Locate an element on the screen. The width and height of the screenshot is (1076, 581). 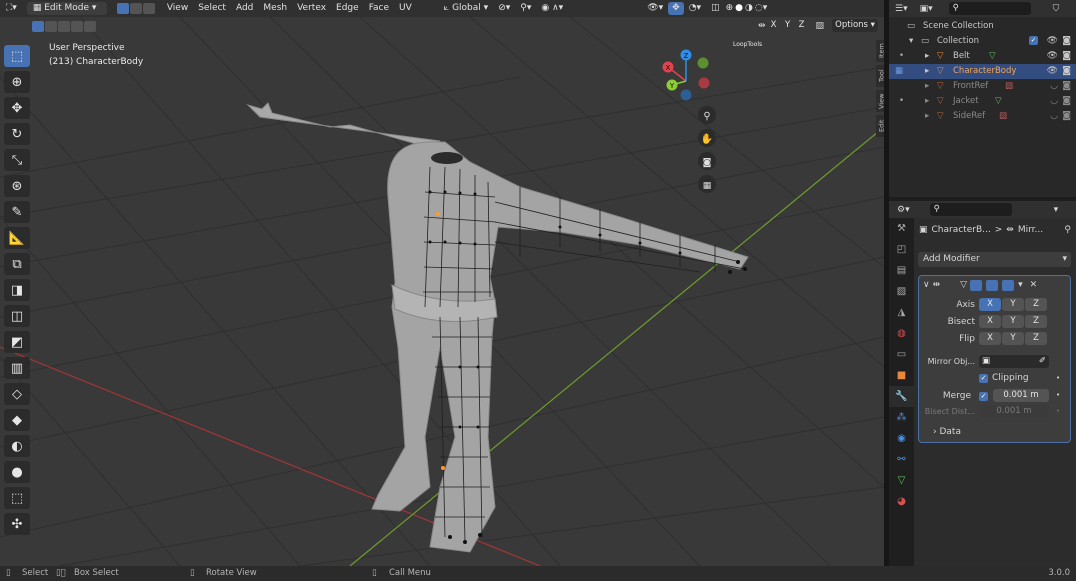
clipping-checkbox: ✓ is located at coordinates (983, 378).